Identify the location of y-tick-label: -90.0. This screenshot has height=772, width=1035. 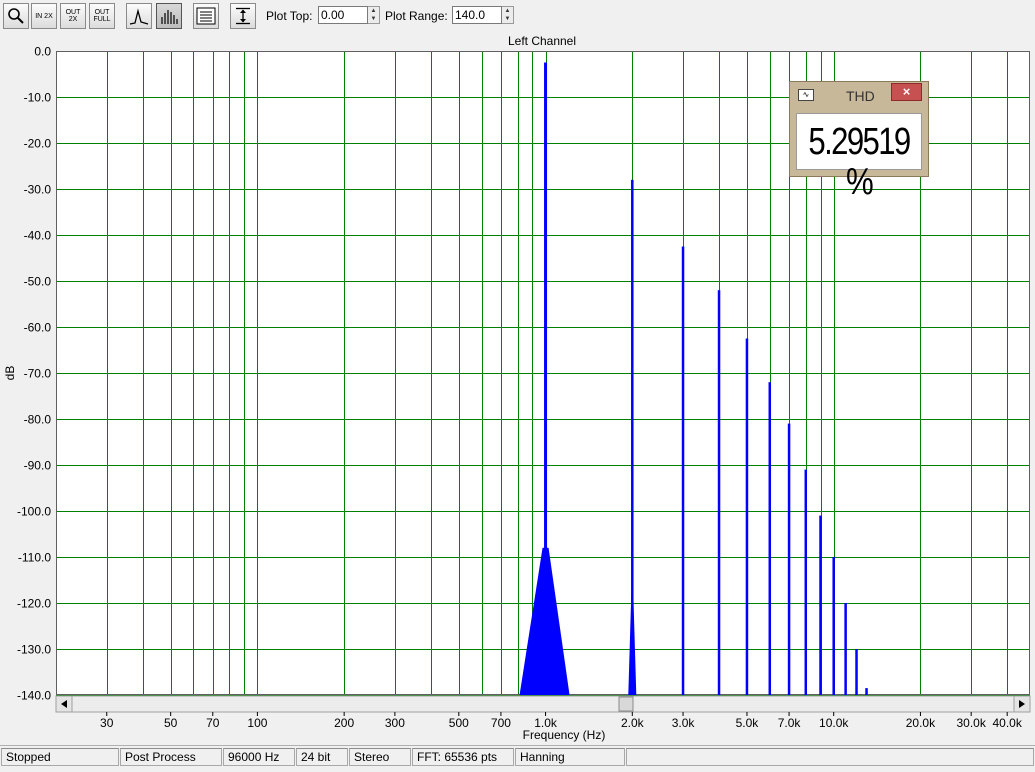
(38, 466).